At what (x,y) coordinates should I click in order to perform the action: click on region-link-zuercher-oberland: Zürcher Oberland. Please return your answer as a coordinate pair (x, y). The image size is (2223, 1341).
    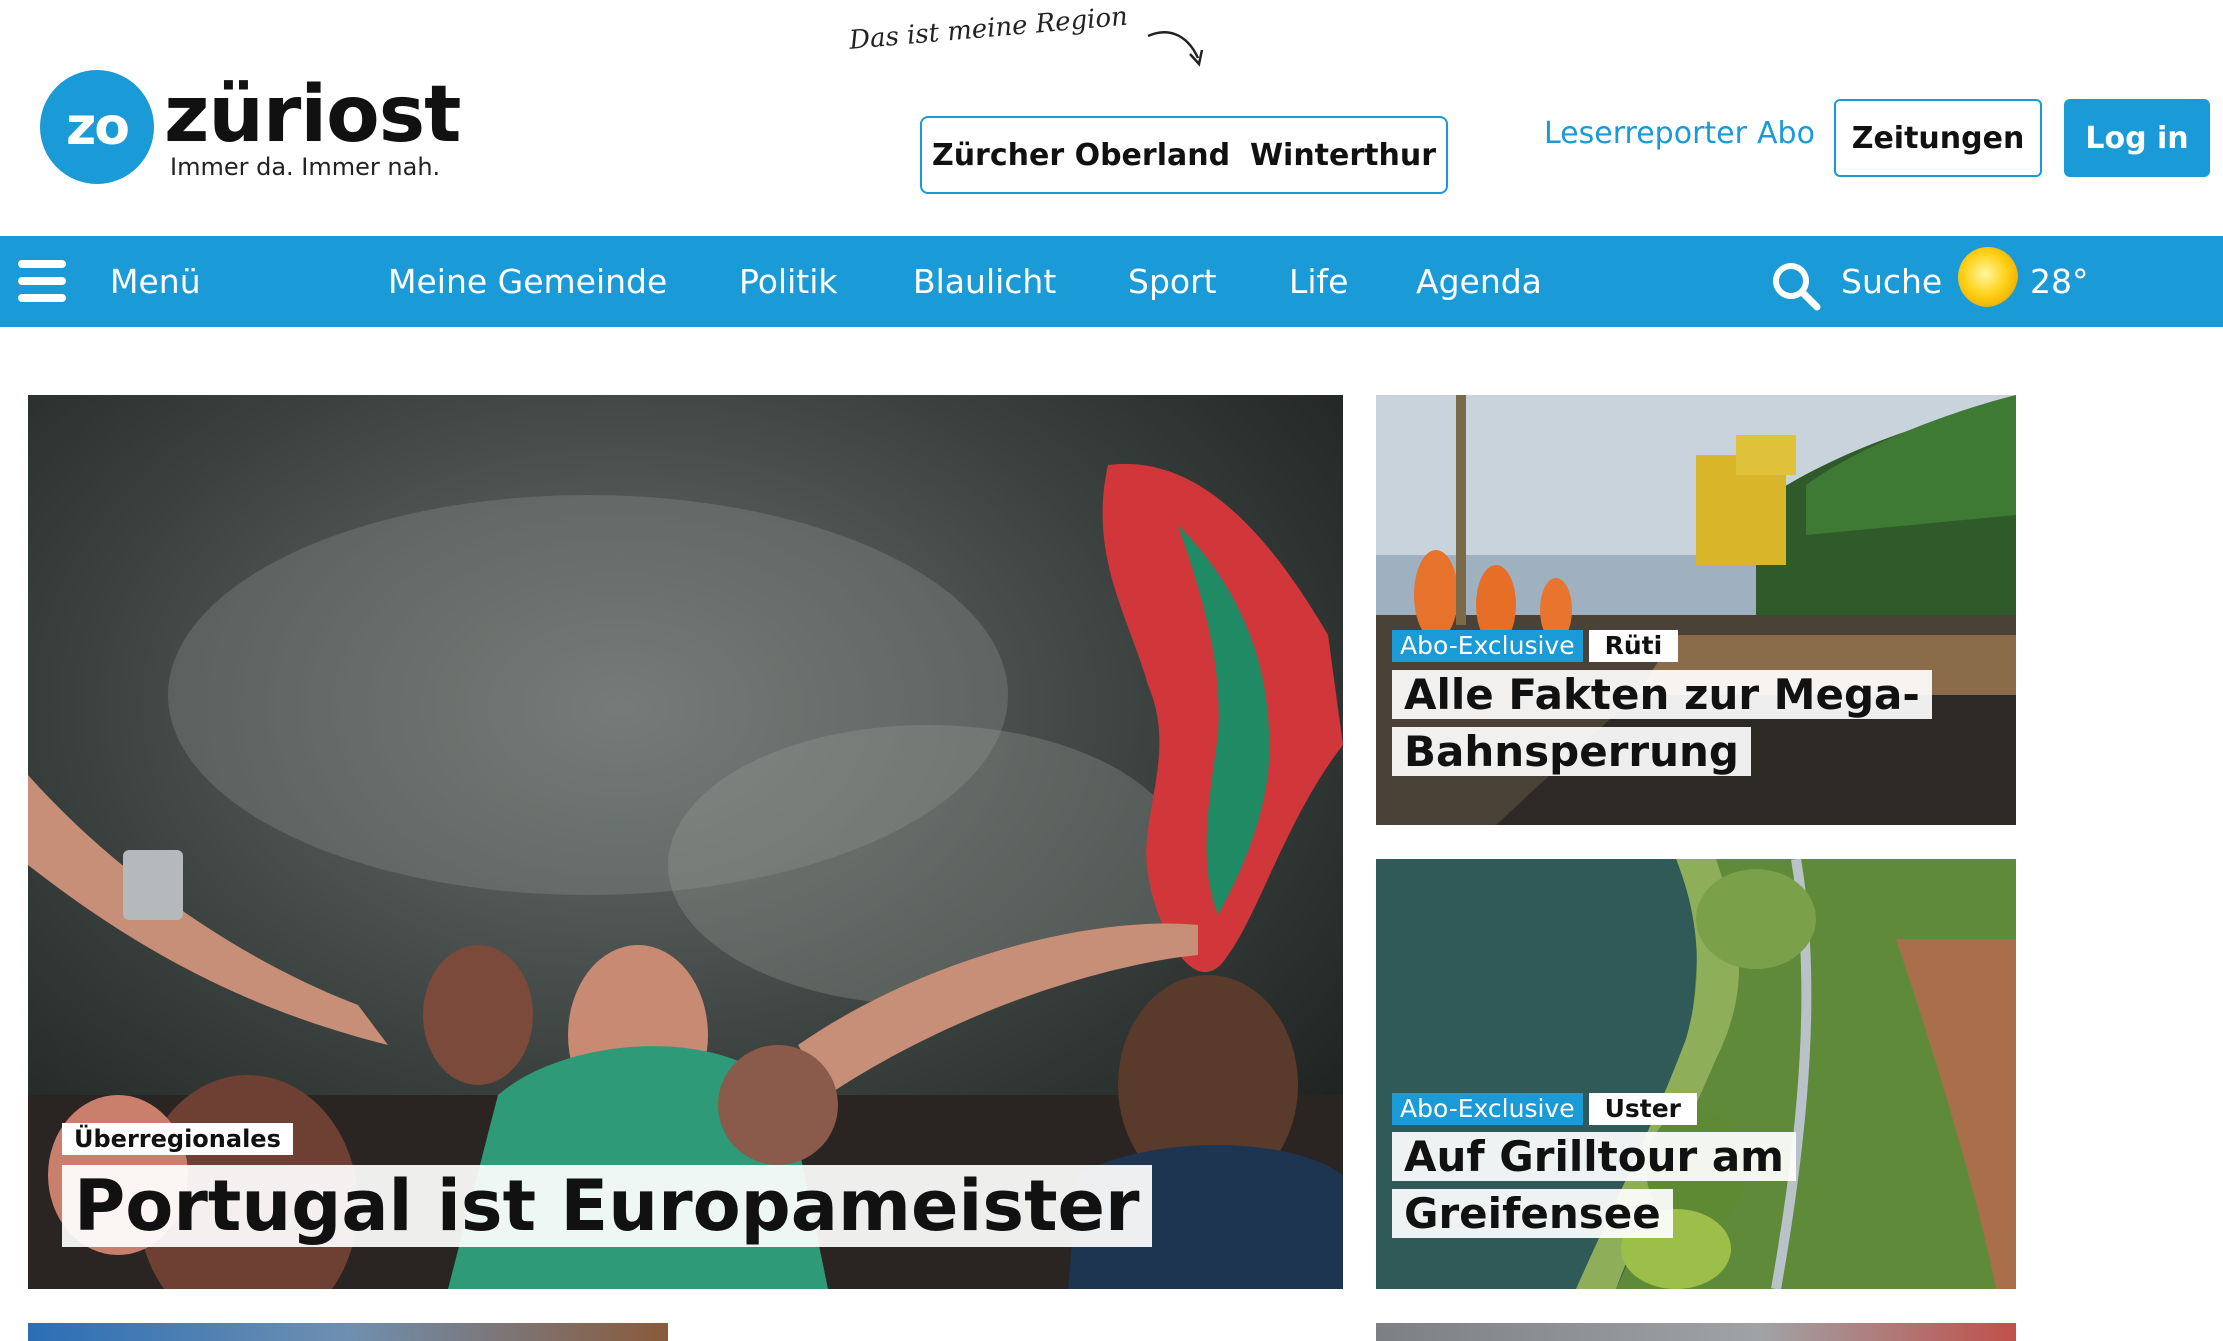
    Looking at the image, I should click on (1081, 155).